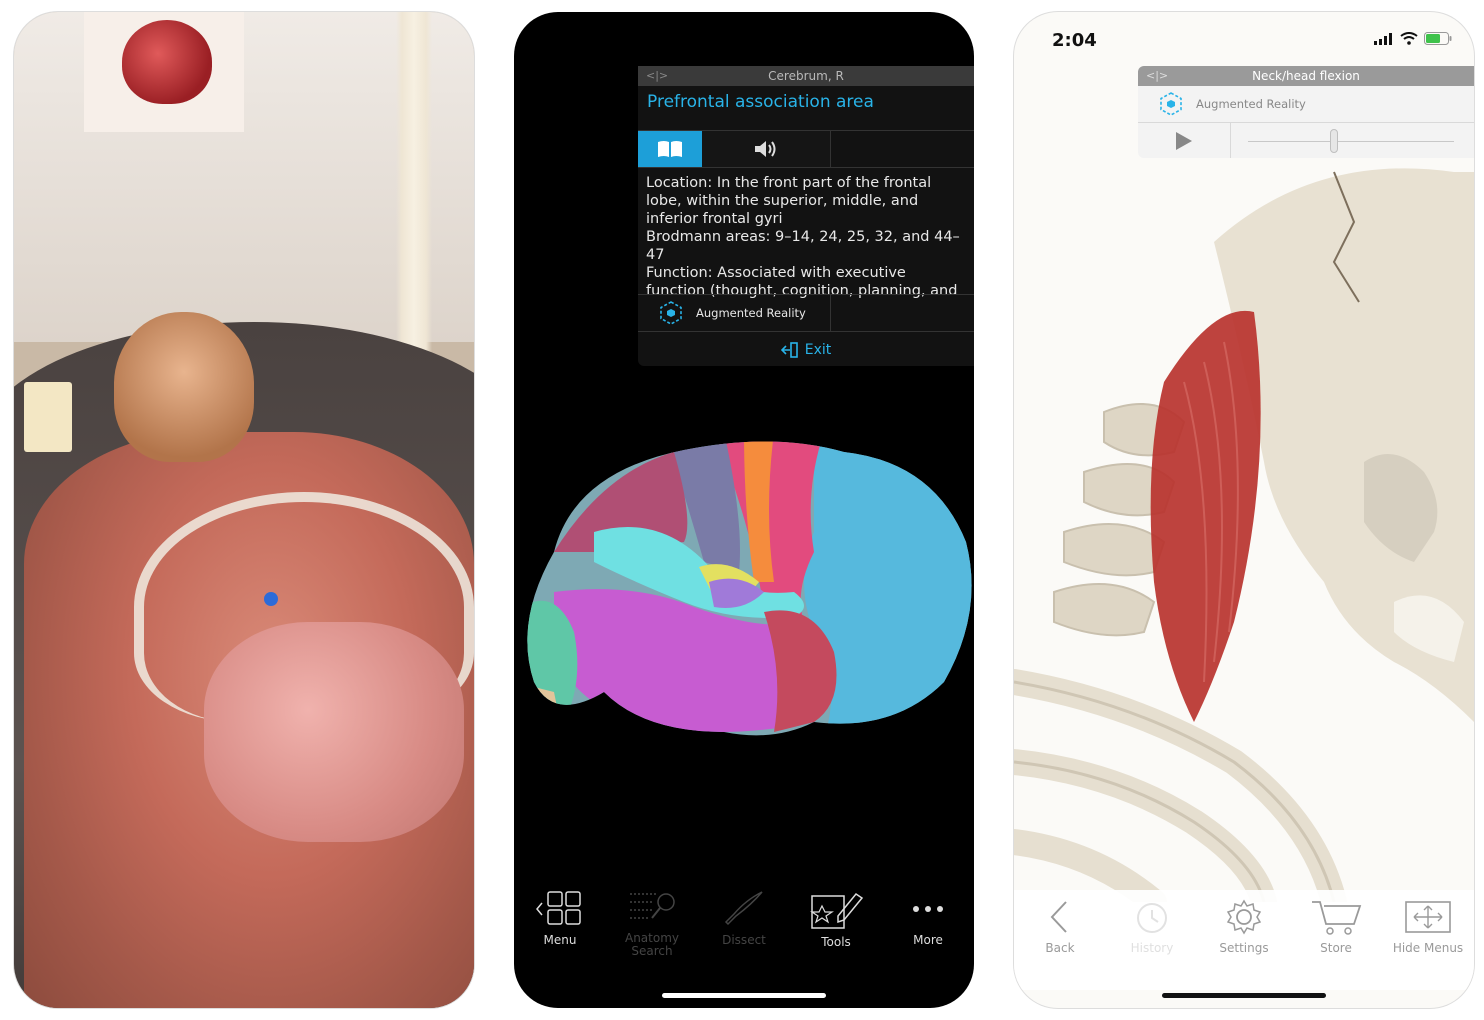 The height and width of the screenshot is (1020, 1484). What do you see at coordinates (928, 940) in the screenshot?
I see `toolbar-more-label: More` at bounding box center [928, 940].